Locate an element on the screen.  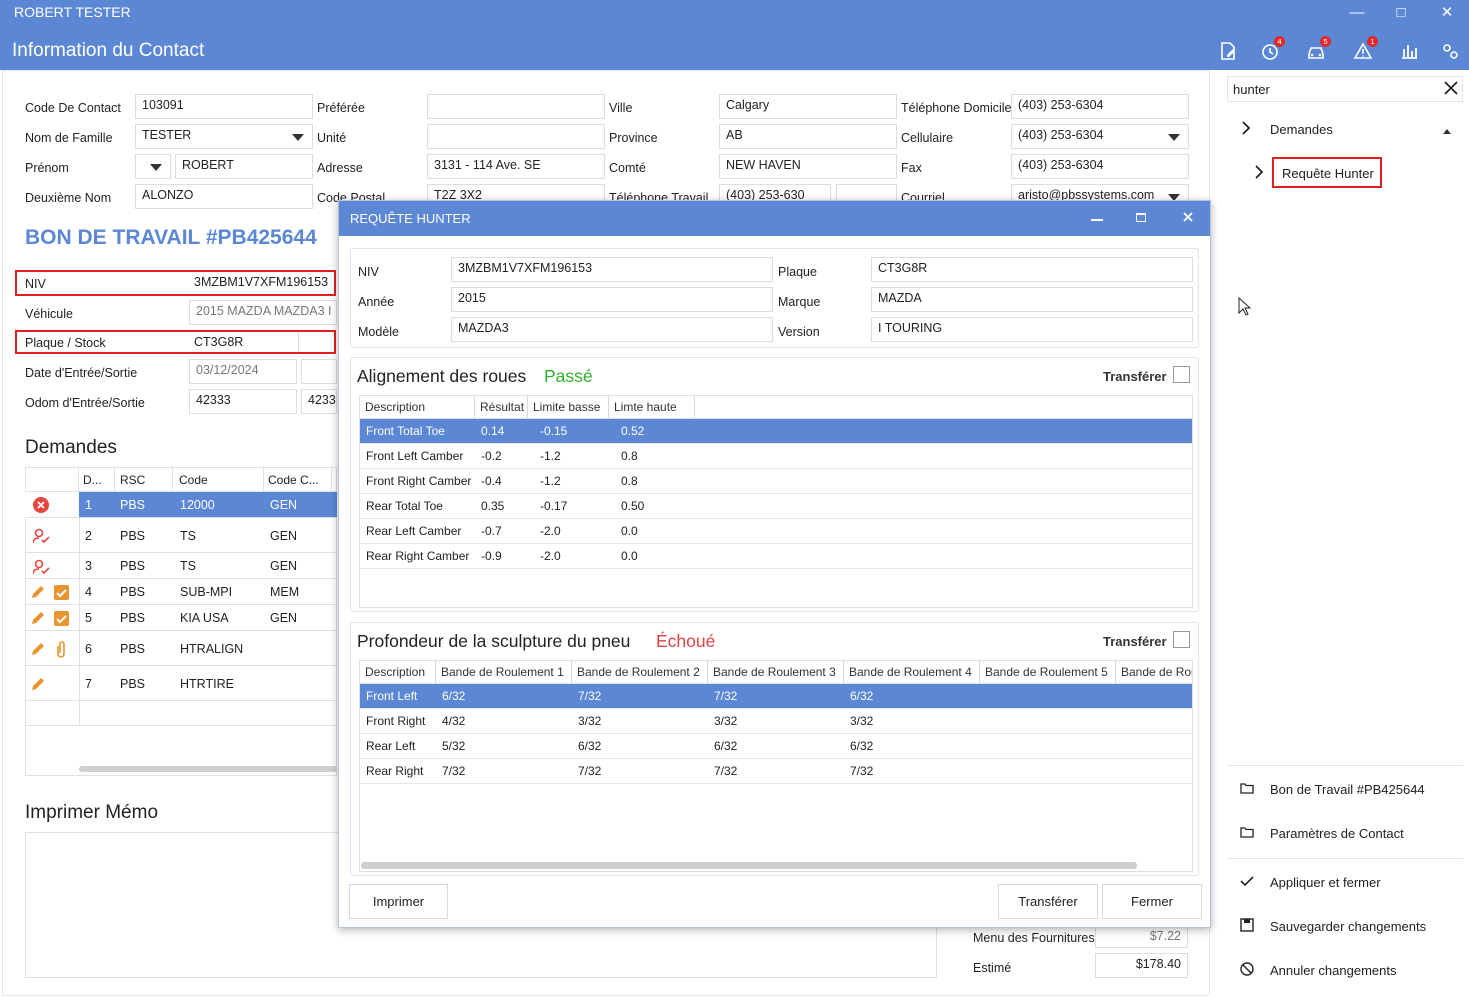
tread-row: Front Right 4/32 3/32 3/32 3/32 is located at coordinates (776, 721).